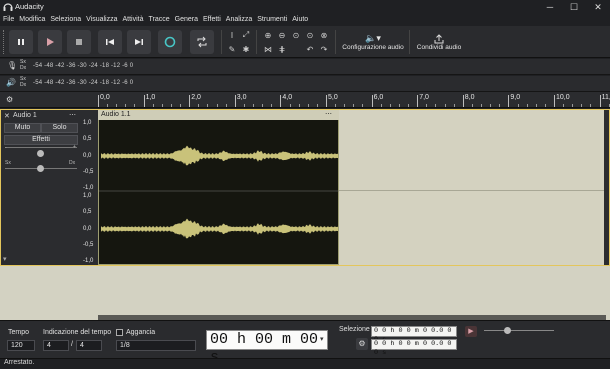 The height and width of the screenshot is (369, 610). What do you see at coordinates (12, 65) in the screenshot?
I see `microphone-icon: 🎙` at bounding box center [12, 65].